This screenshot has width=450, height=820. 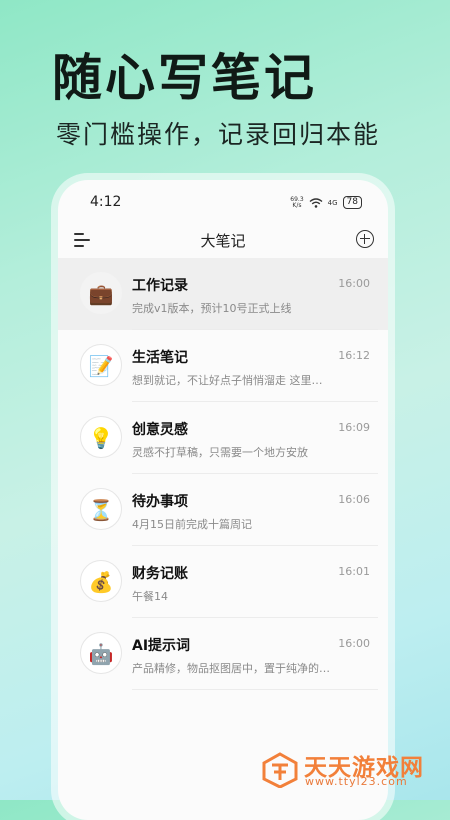 What do you see at coordinates (223, 582) in the screenshot?
I see `note-item: 💰 财务记账午餐14 16:01` at bounding box center [223, 582].